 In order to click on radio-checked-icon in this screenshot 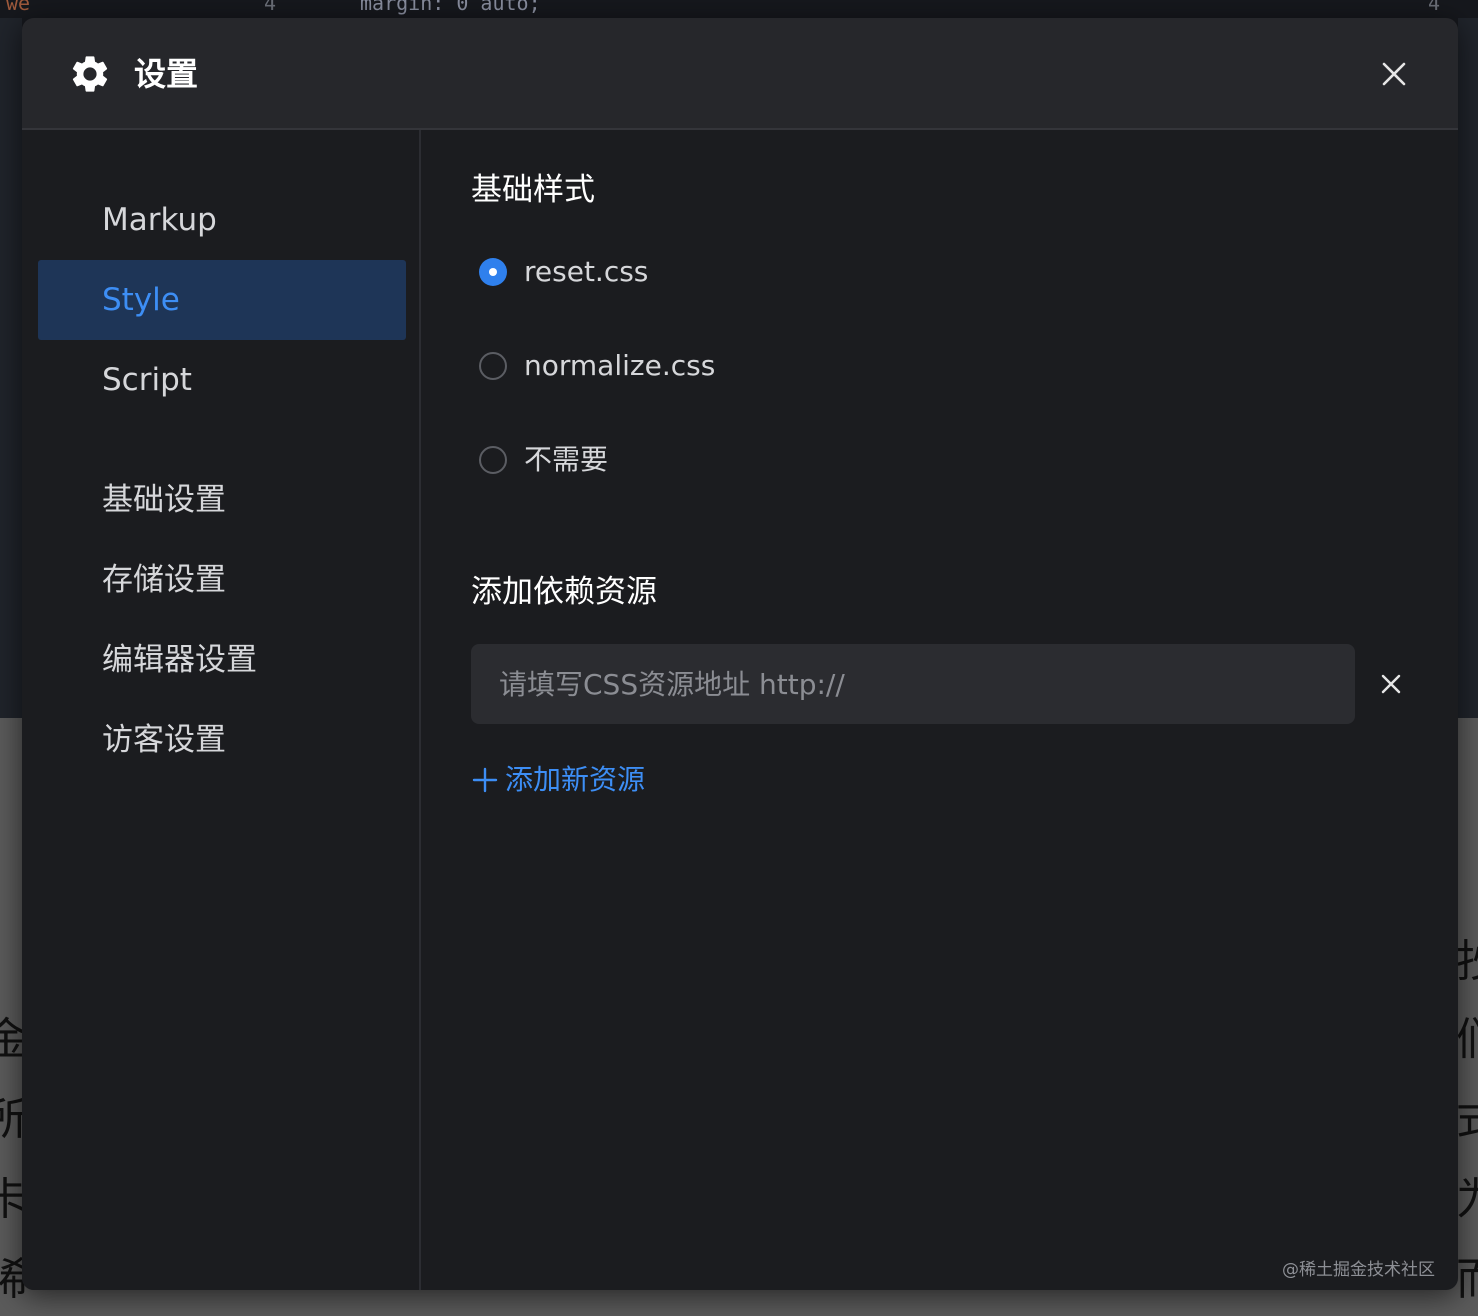, I will do `click(493, 272)`.